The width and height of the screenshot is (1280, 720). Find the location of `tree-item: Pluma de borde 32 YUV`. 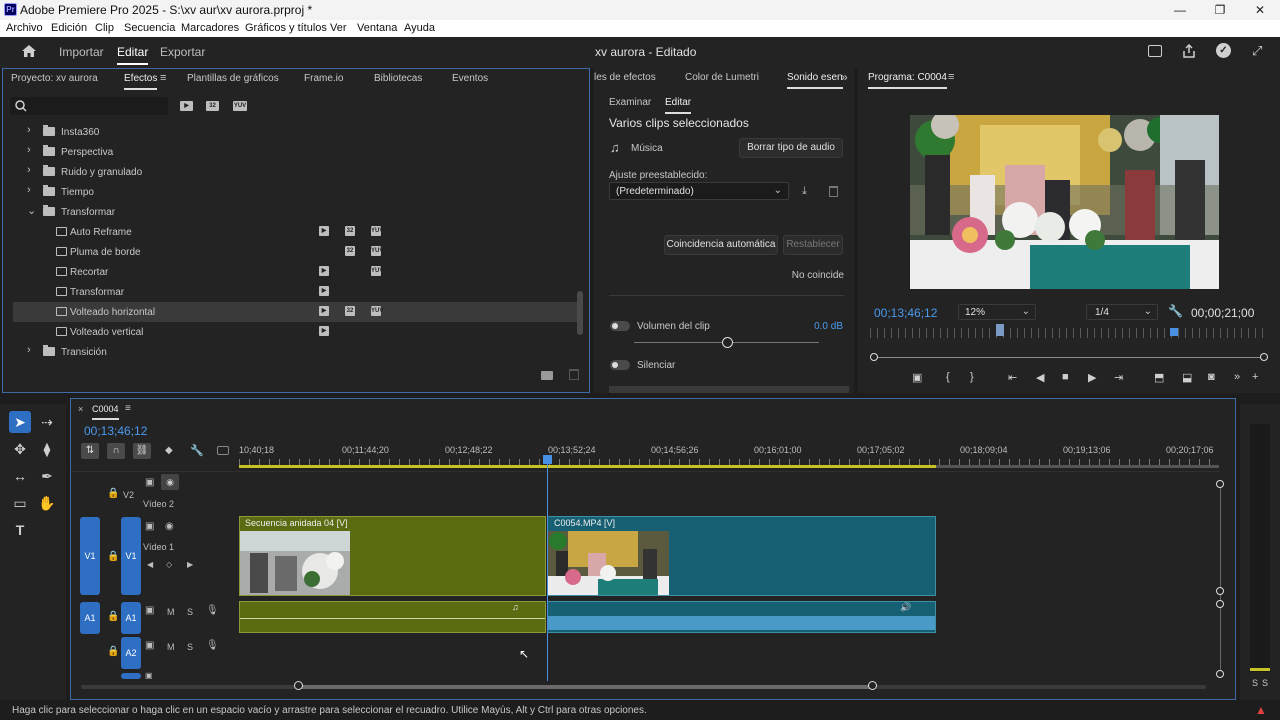

tree-item: Pluma de borde 32 YUV is located at coordinates (296, 252).